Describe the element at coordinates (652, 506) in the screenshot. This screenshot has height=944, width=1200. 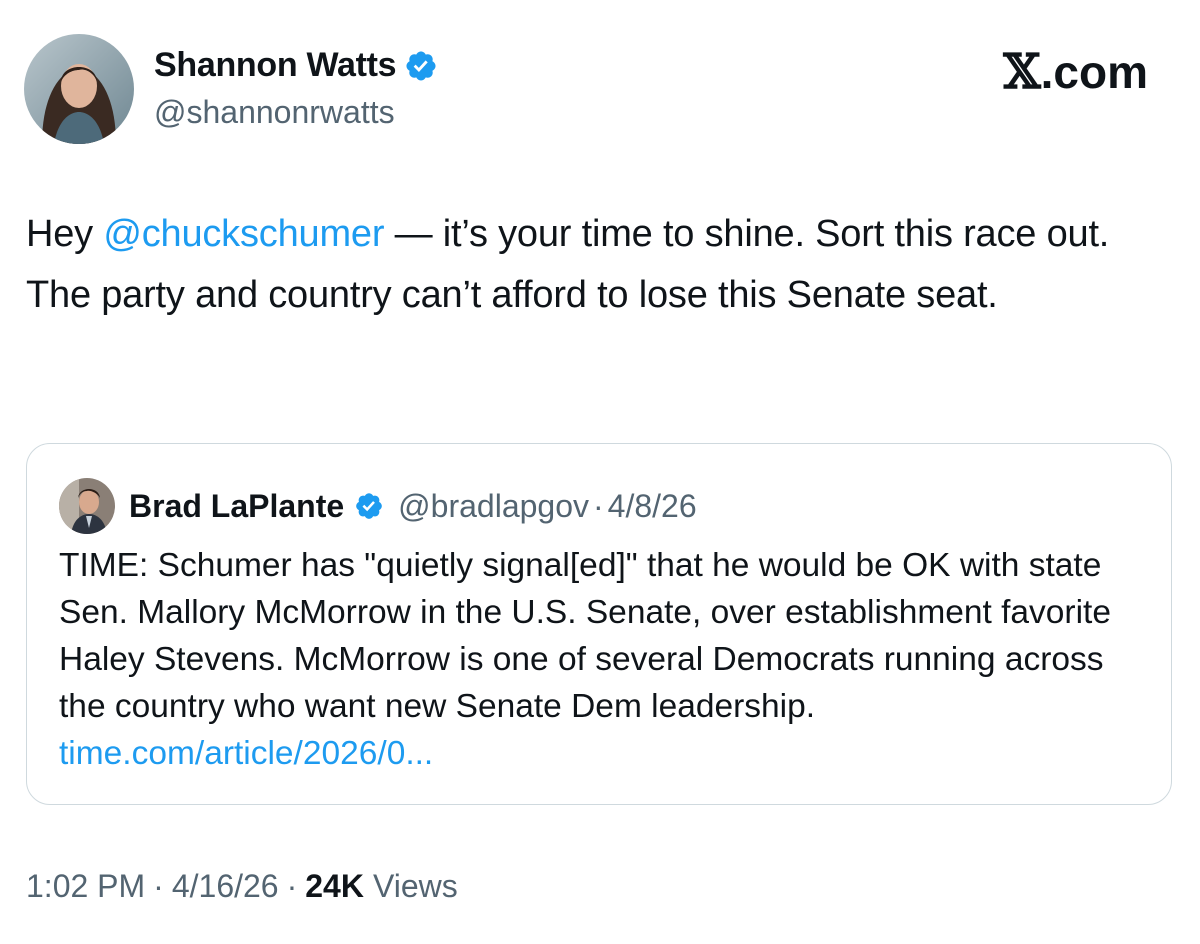
I see `quote-date: 4/8/26` at that location.